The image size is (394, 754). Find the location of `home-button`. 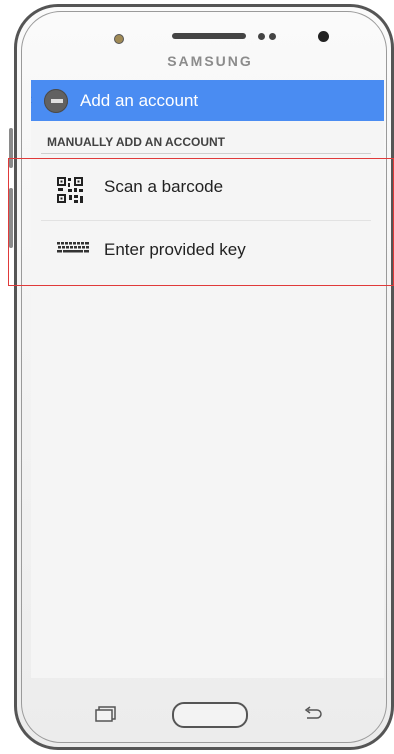

home-button is located at coordinates (210, 715).